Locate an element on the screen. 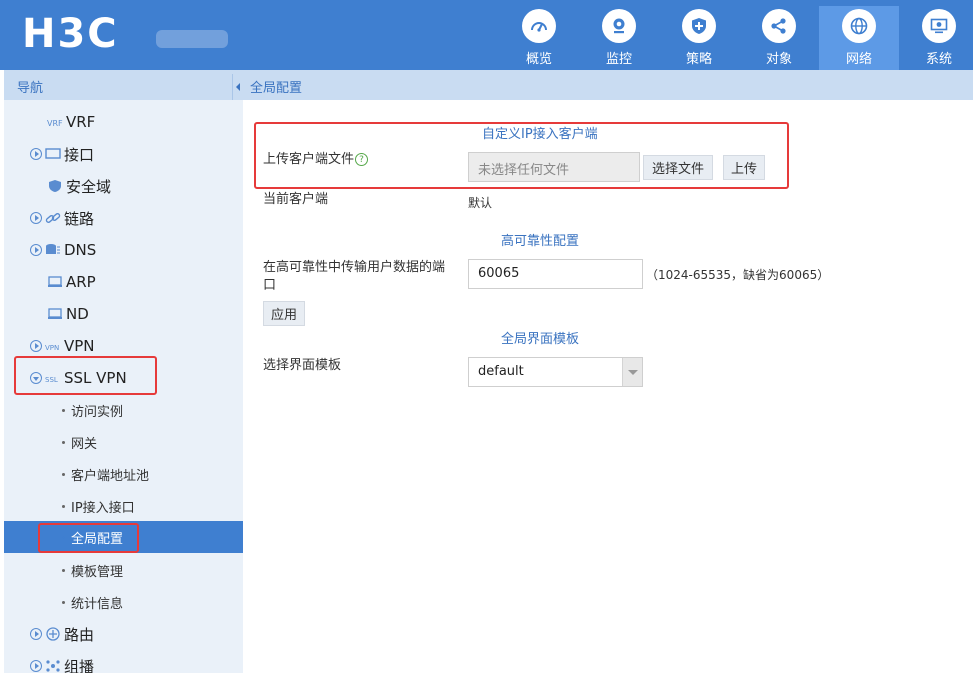 Image resolution: width=973 pixels, height=673 pixels. template-select-value: default is located at coordinates (501, 371).